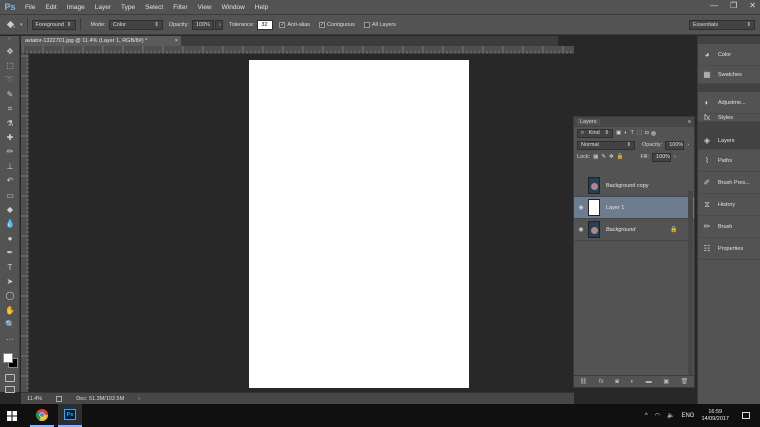  Describe the element at coordinates (625, 133) in the screenshot. I see `filter-adjustment-icon: ◐` at that location.